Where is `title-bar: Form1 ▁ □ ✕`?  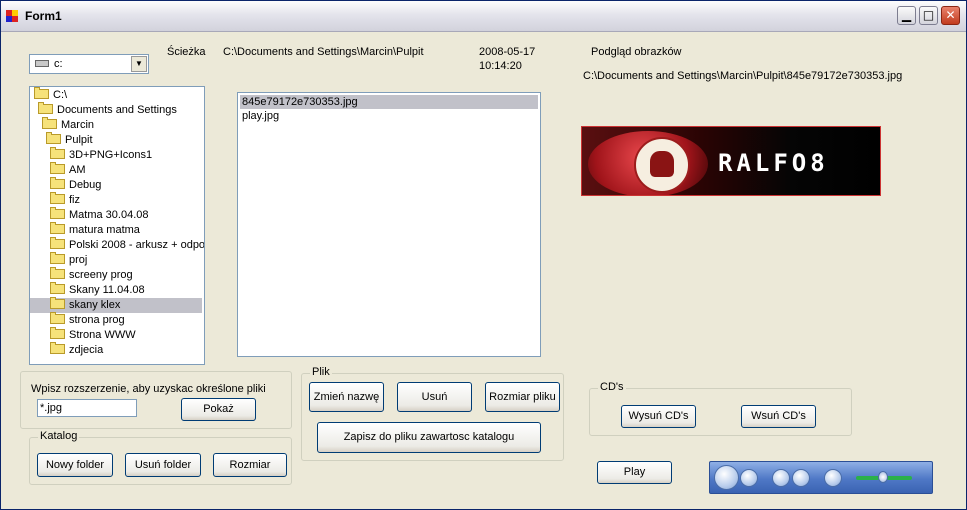 title-bar: Form1 ▁ □ ✕ is located at coordinates (483, 16).